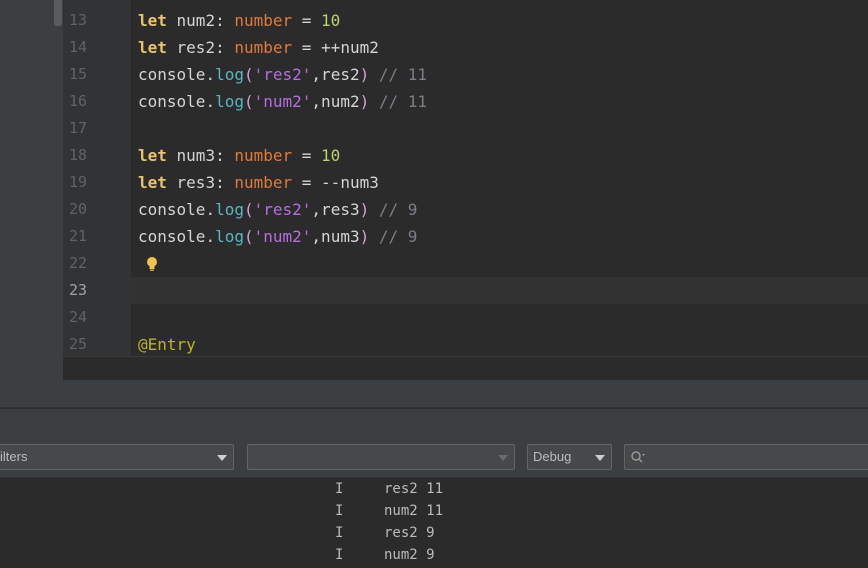 This screenshot has width=868, height=568. Describe the element at coordinates (393, 209) in the screenshot. I see `comment: // 9` at that location.